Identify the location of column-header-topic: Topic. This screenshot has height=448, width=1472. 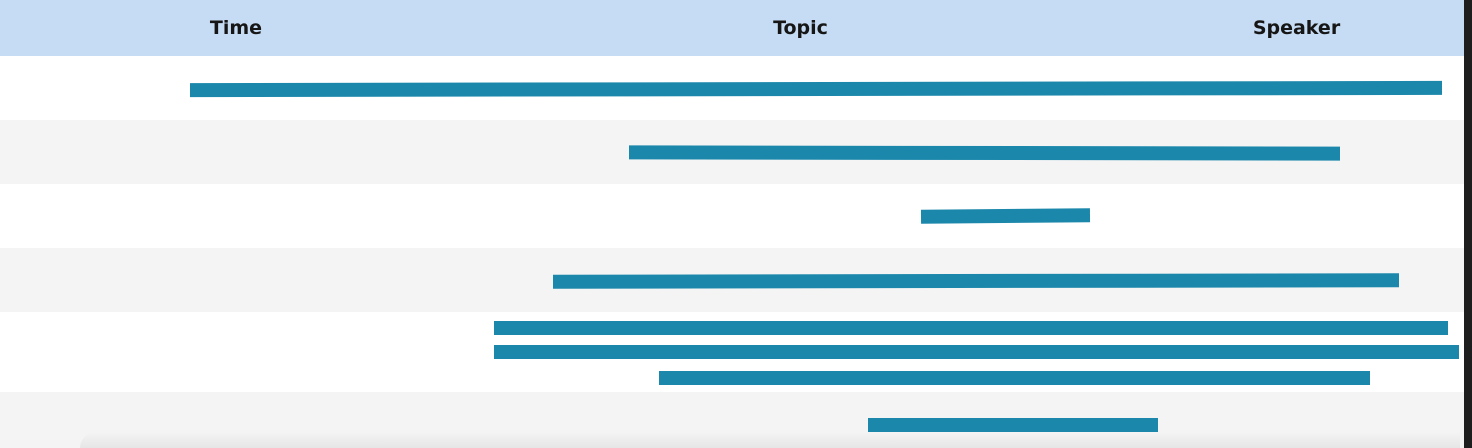
(800, 28).